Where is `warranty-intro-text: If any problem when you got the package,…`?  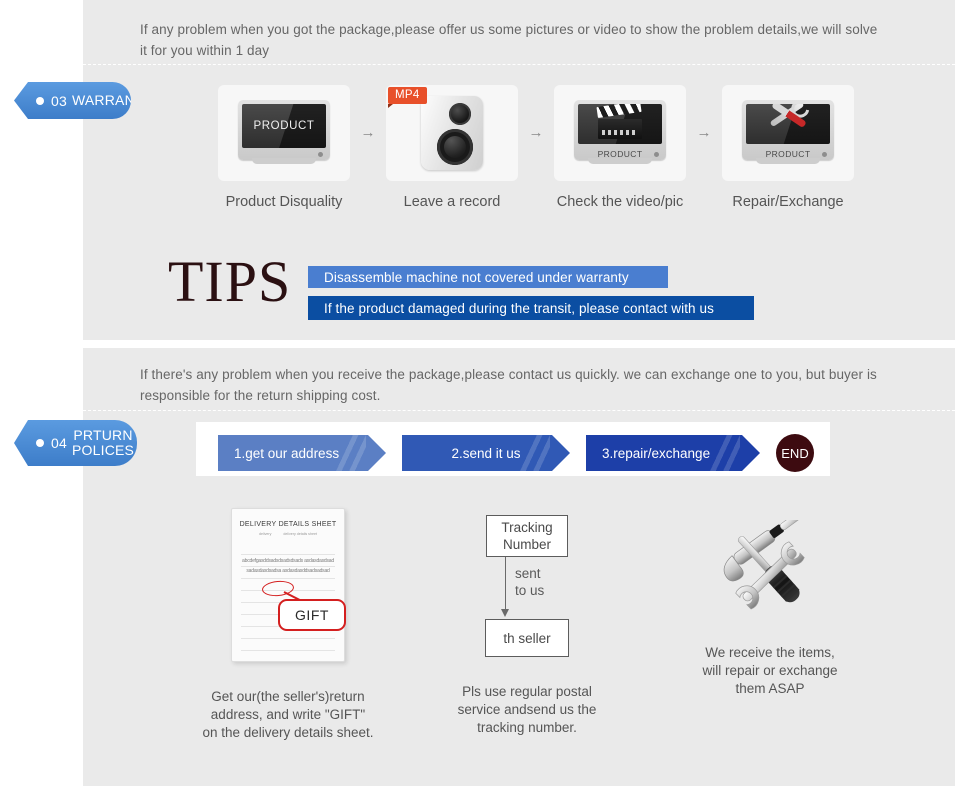 warranty-intro-text: If any problem when you got the package,… is located at coordinates (509, 40).